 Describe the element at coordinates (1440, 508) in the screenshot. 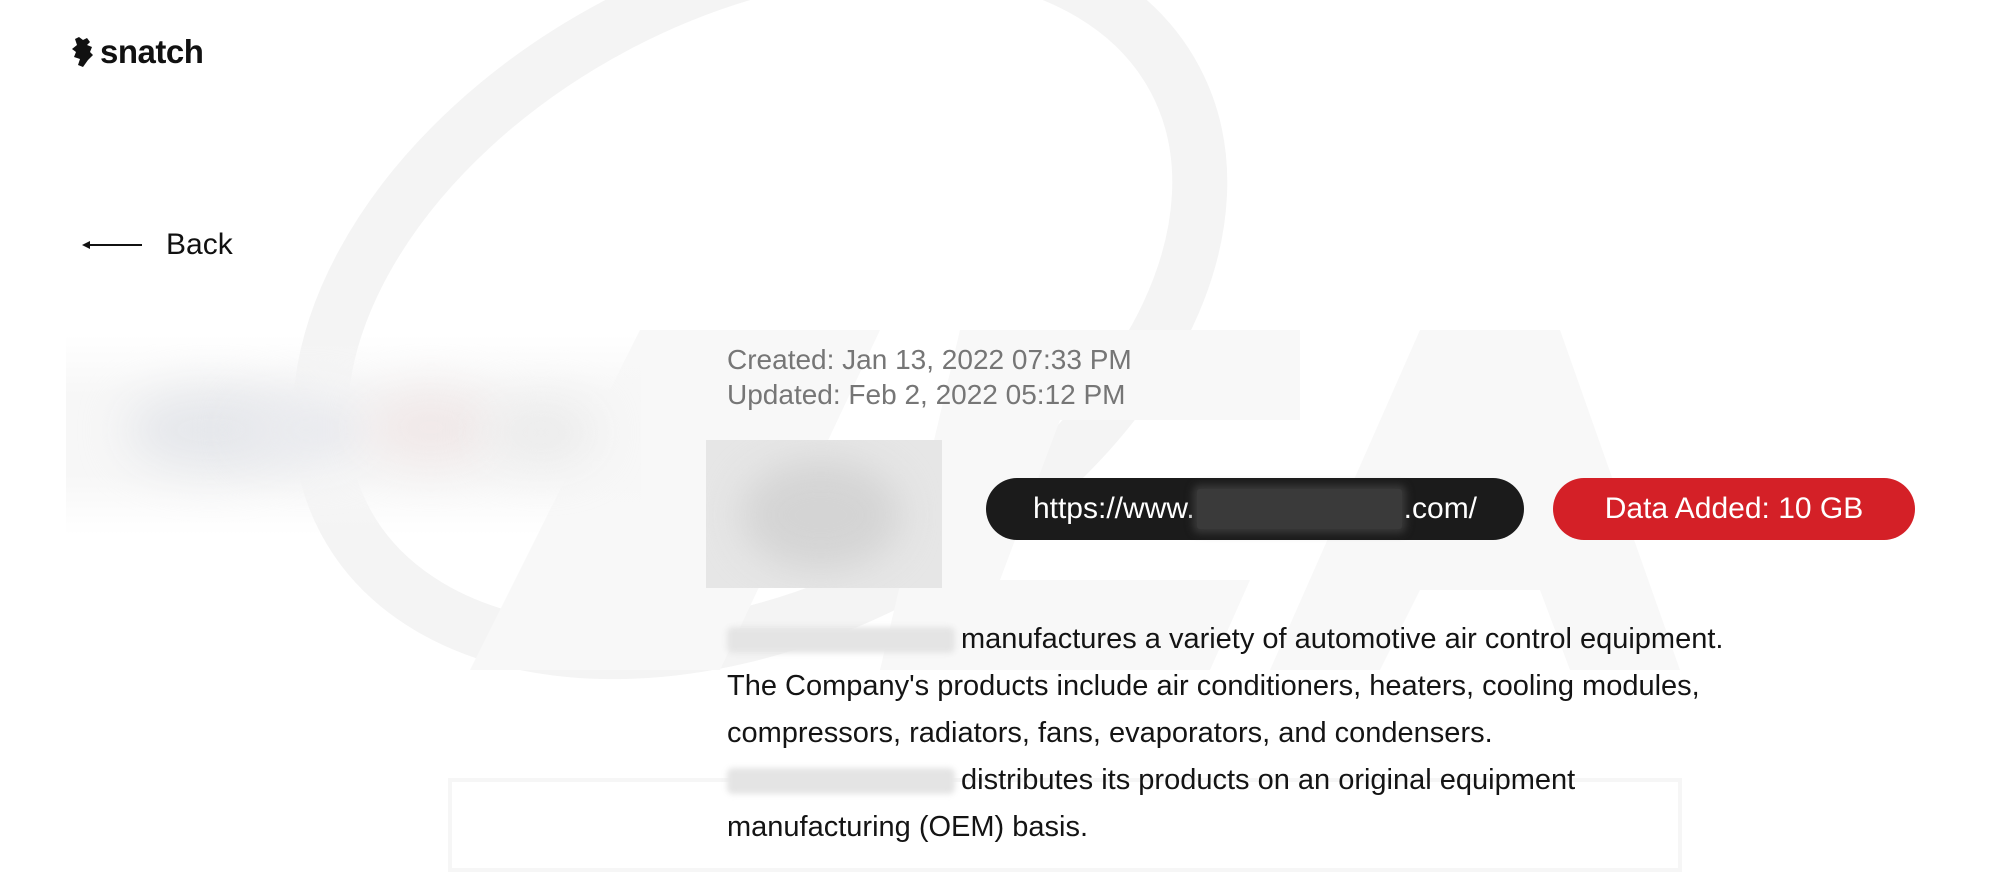

I see `url-suffix: .com/` at that location.